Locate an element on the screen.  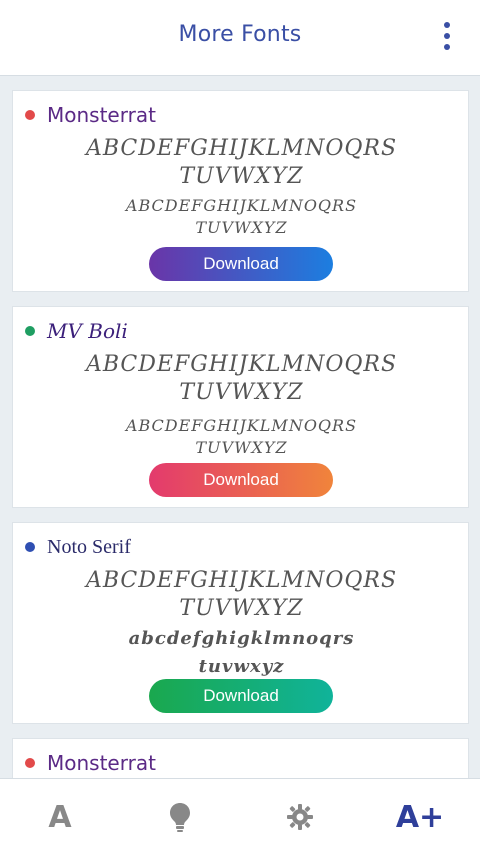
header-bar: More Fonts is located at coordinates (240, 38).